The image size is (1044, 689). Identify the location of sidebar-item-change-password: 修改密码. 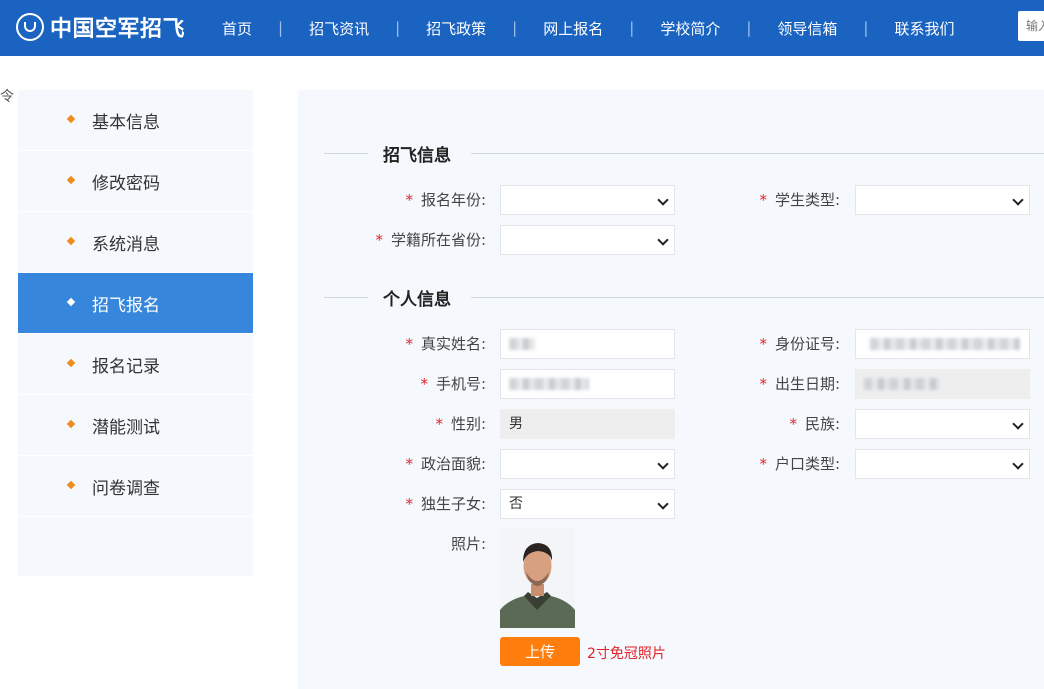
(135, 181).